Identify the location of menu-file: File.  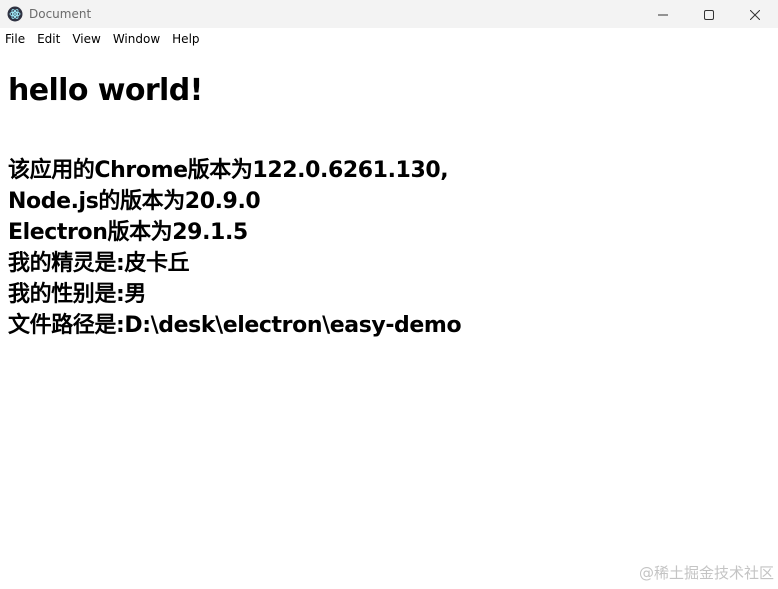
(15, 39).